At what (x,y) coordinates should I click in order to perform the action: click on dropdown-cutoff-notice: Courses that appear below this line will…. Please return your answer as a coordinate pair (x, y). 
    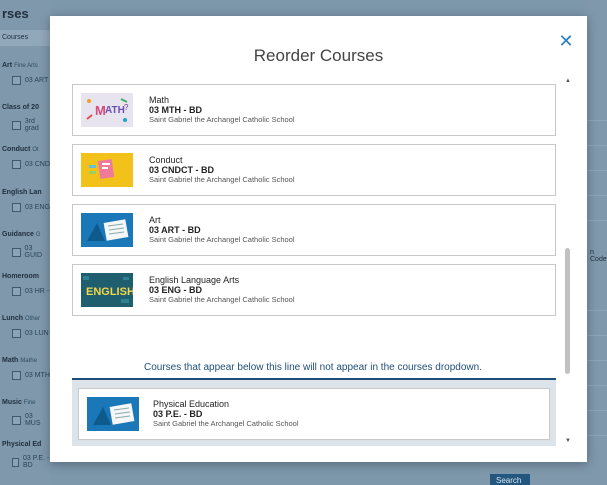
    Looking at the image, I should click on (313, 367).